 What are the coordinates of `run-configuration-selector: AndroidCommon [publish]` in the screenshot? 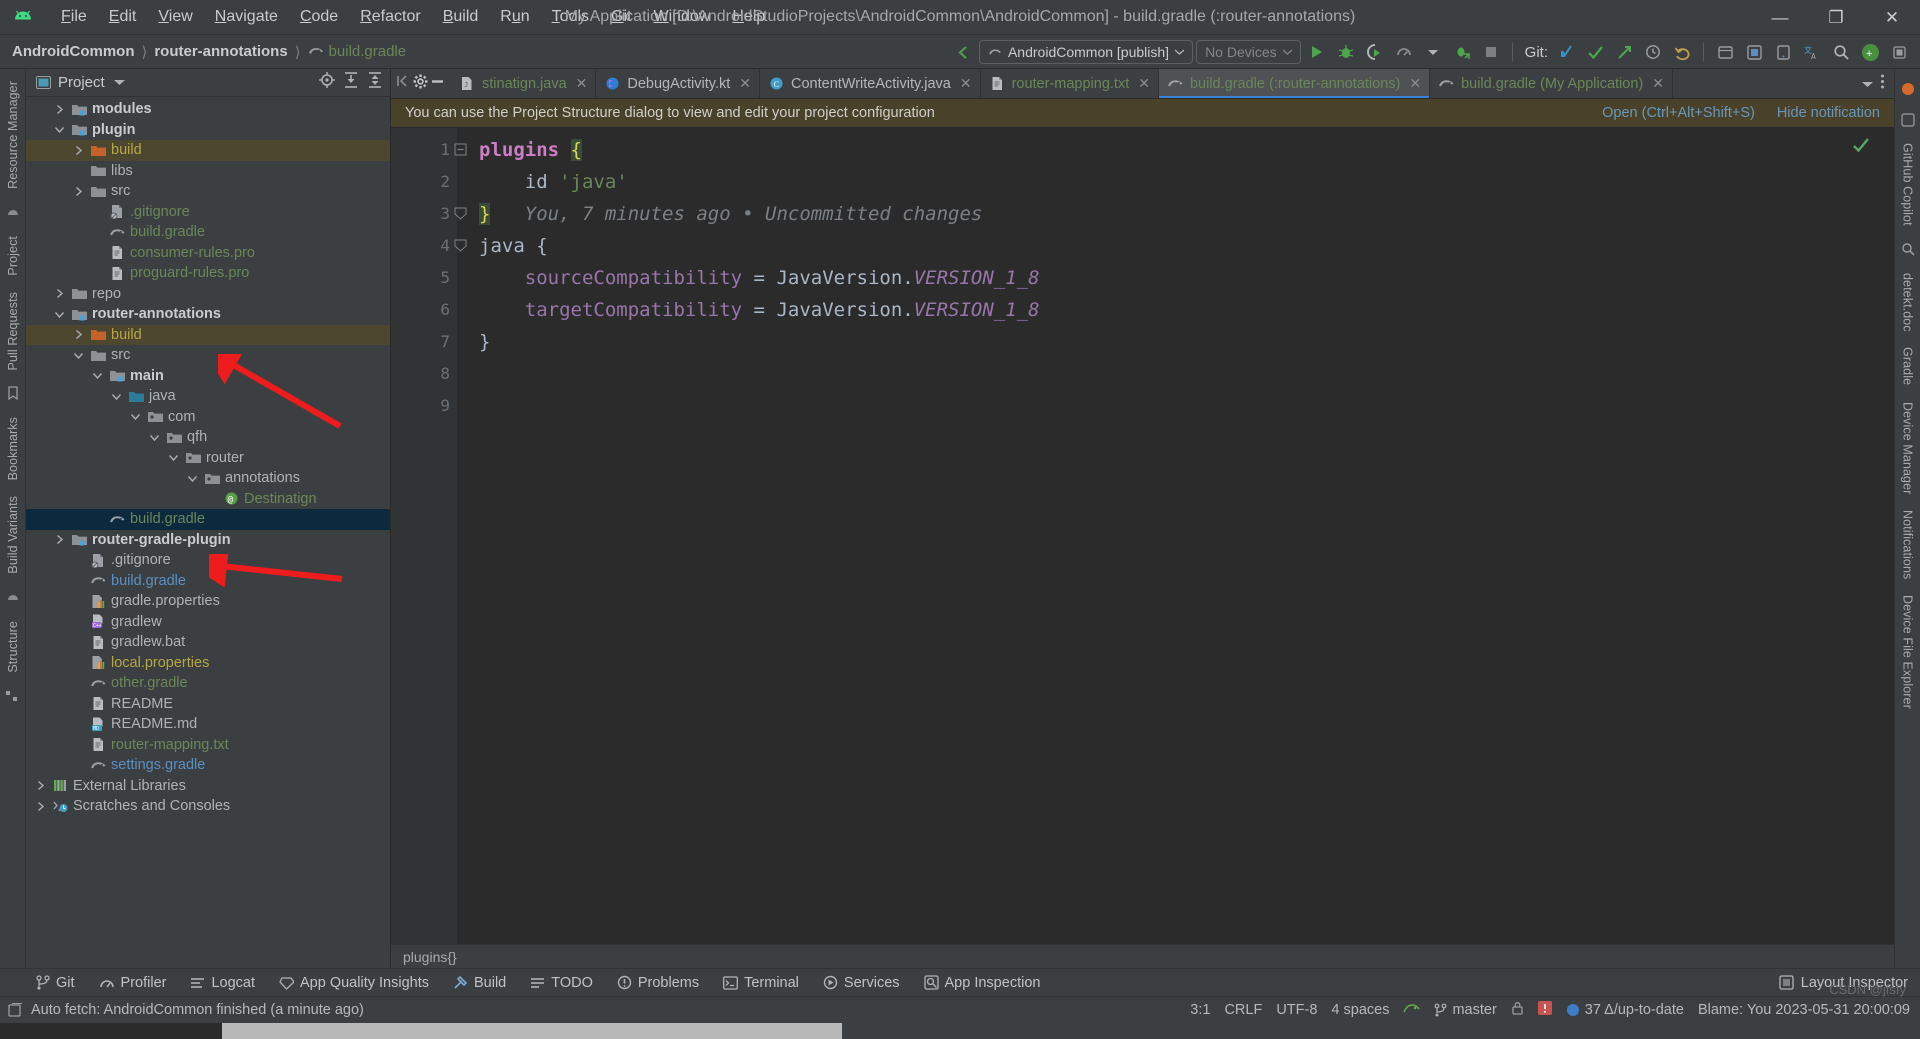 It's located at (1086, 52).